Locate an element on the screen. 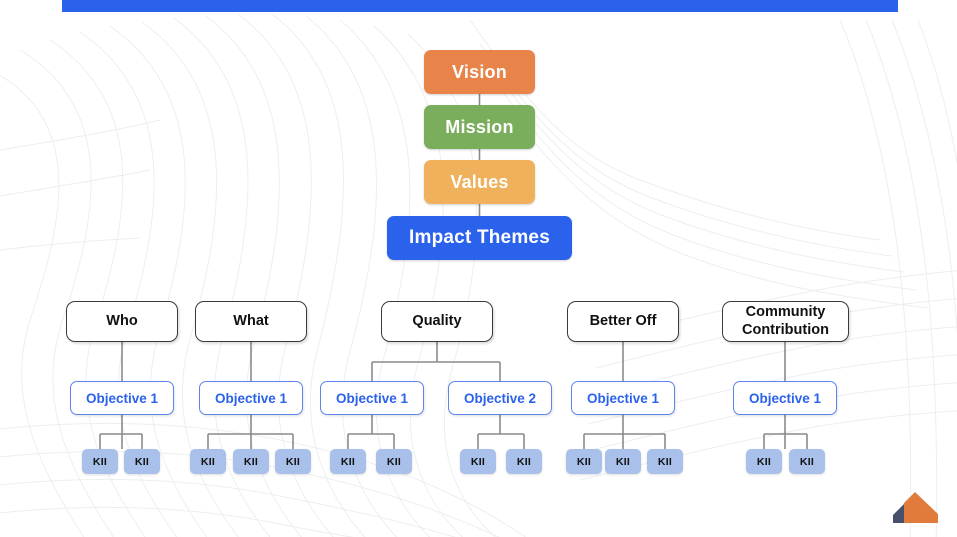  node-theme-better-off: Better Off is located at coordinates (623, 321).